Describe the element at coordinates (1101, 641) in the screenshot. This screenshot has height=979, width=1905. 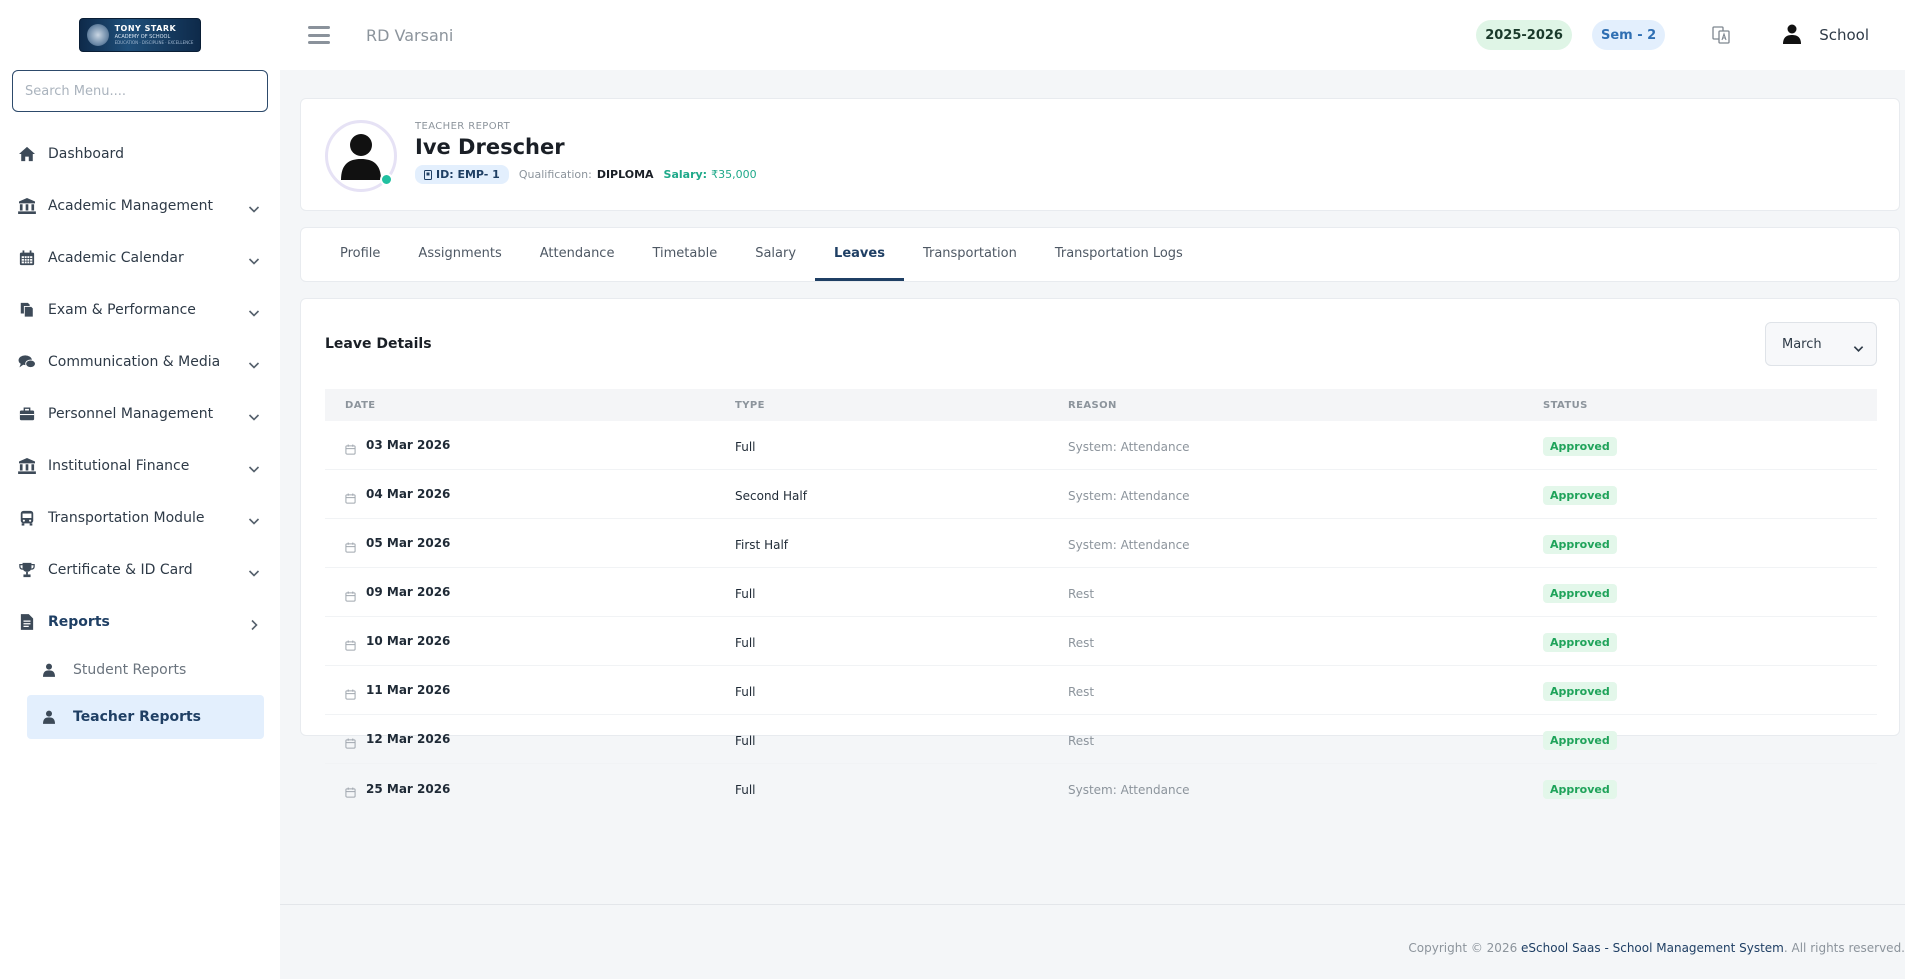
I see `table-row: 10 Mar 2026 Full Rest Approved` at that location.